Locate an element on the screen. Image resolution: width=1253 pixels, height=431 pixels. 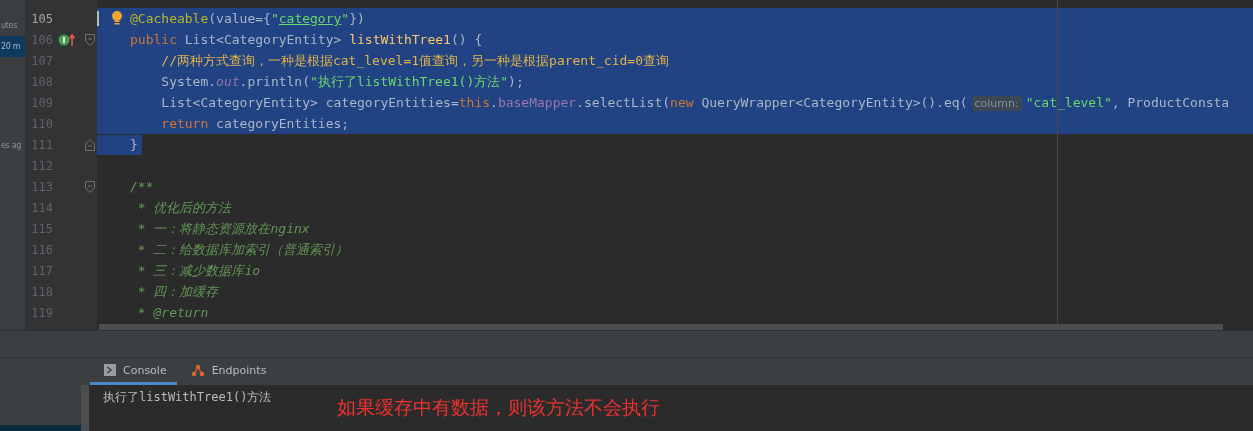
code-line: * 一：将静态资源放在nginx is located at coordinates (223, 228).